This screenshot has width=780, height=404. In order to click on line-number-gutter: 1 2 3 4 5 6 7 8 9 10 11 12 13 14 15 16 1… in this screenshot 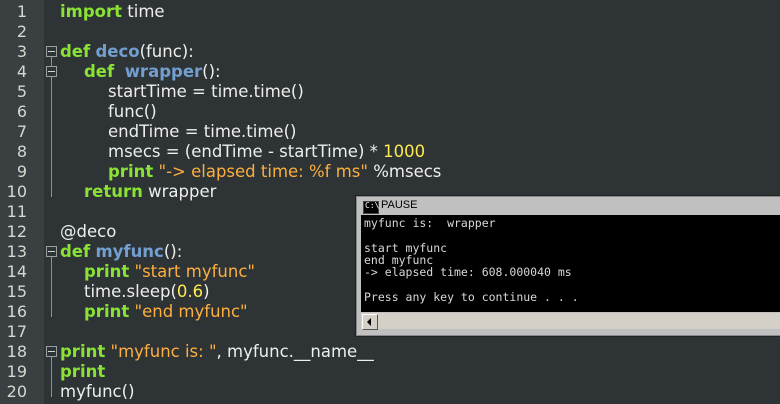, I will do `click(22, 202)`.